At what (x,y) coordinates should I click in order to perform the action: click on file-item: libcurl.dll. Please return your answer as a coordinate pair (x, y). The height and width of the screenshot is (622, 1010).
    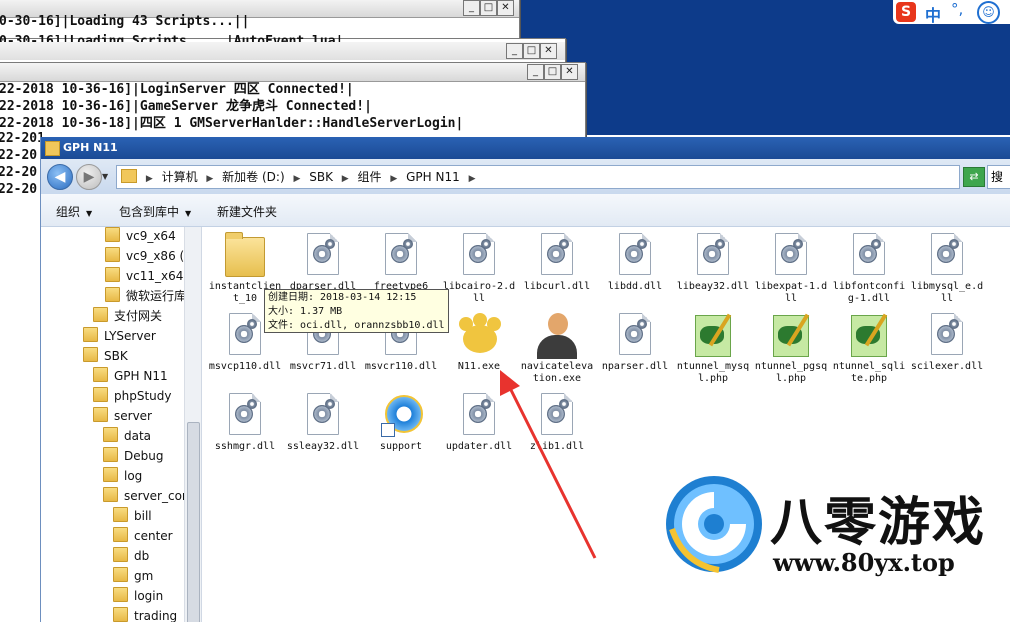
    Looking at the image, I should click on (557, 263).